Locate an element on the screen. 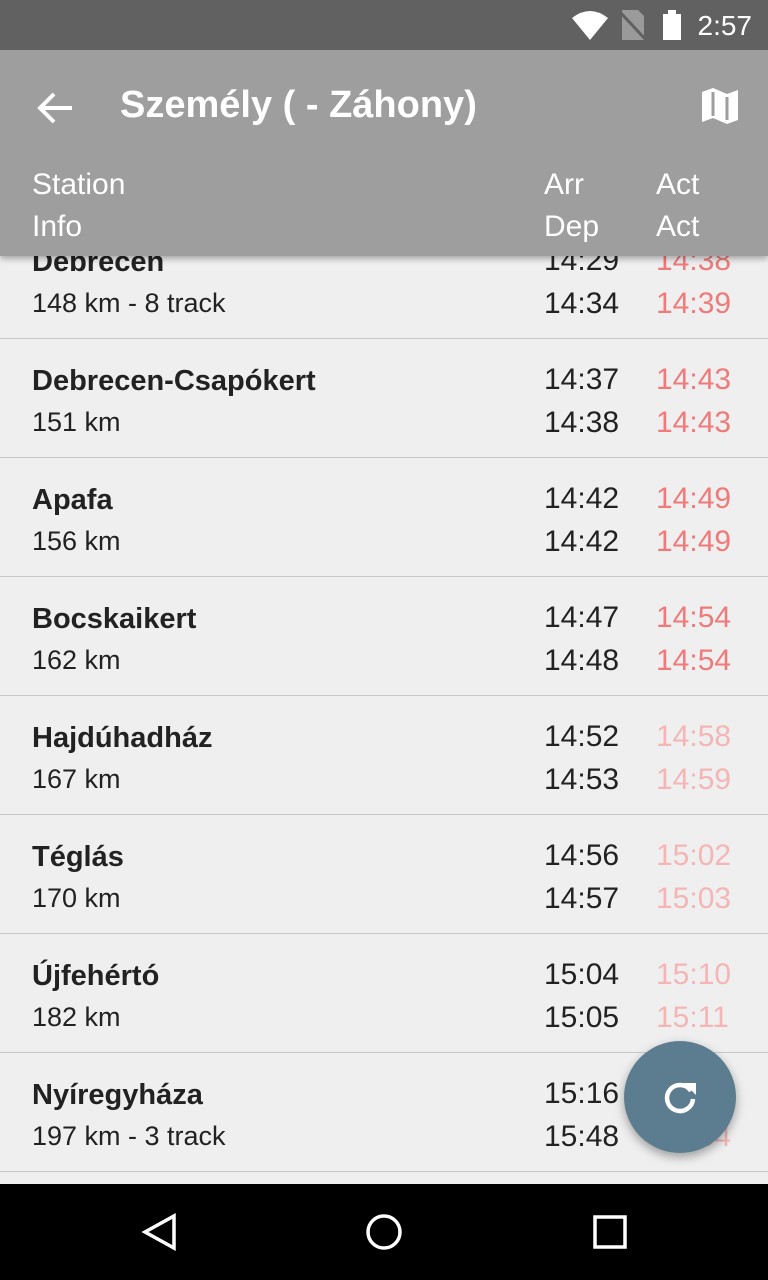 The width and height of the screenshot is (768, 1280). actual-arrival: 14:54 is located at coordinates (694, 617).